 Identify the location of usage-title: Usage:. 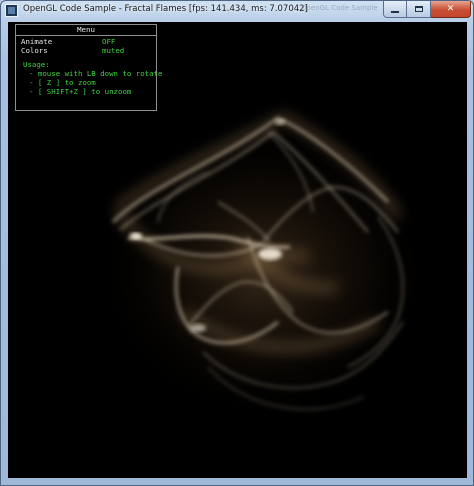
(36, 64).